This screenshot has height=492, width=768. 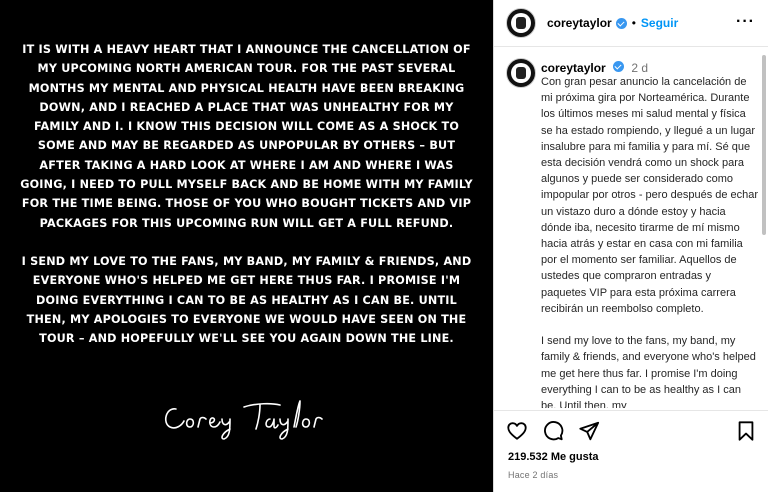 What do you see at coordinates (517, 431) in the screenshot?
I see `heart-icon` at bounding box center [517, 431].